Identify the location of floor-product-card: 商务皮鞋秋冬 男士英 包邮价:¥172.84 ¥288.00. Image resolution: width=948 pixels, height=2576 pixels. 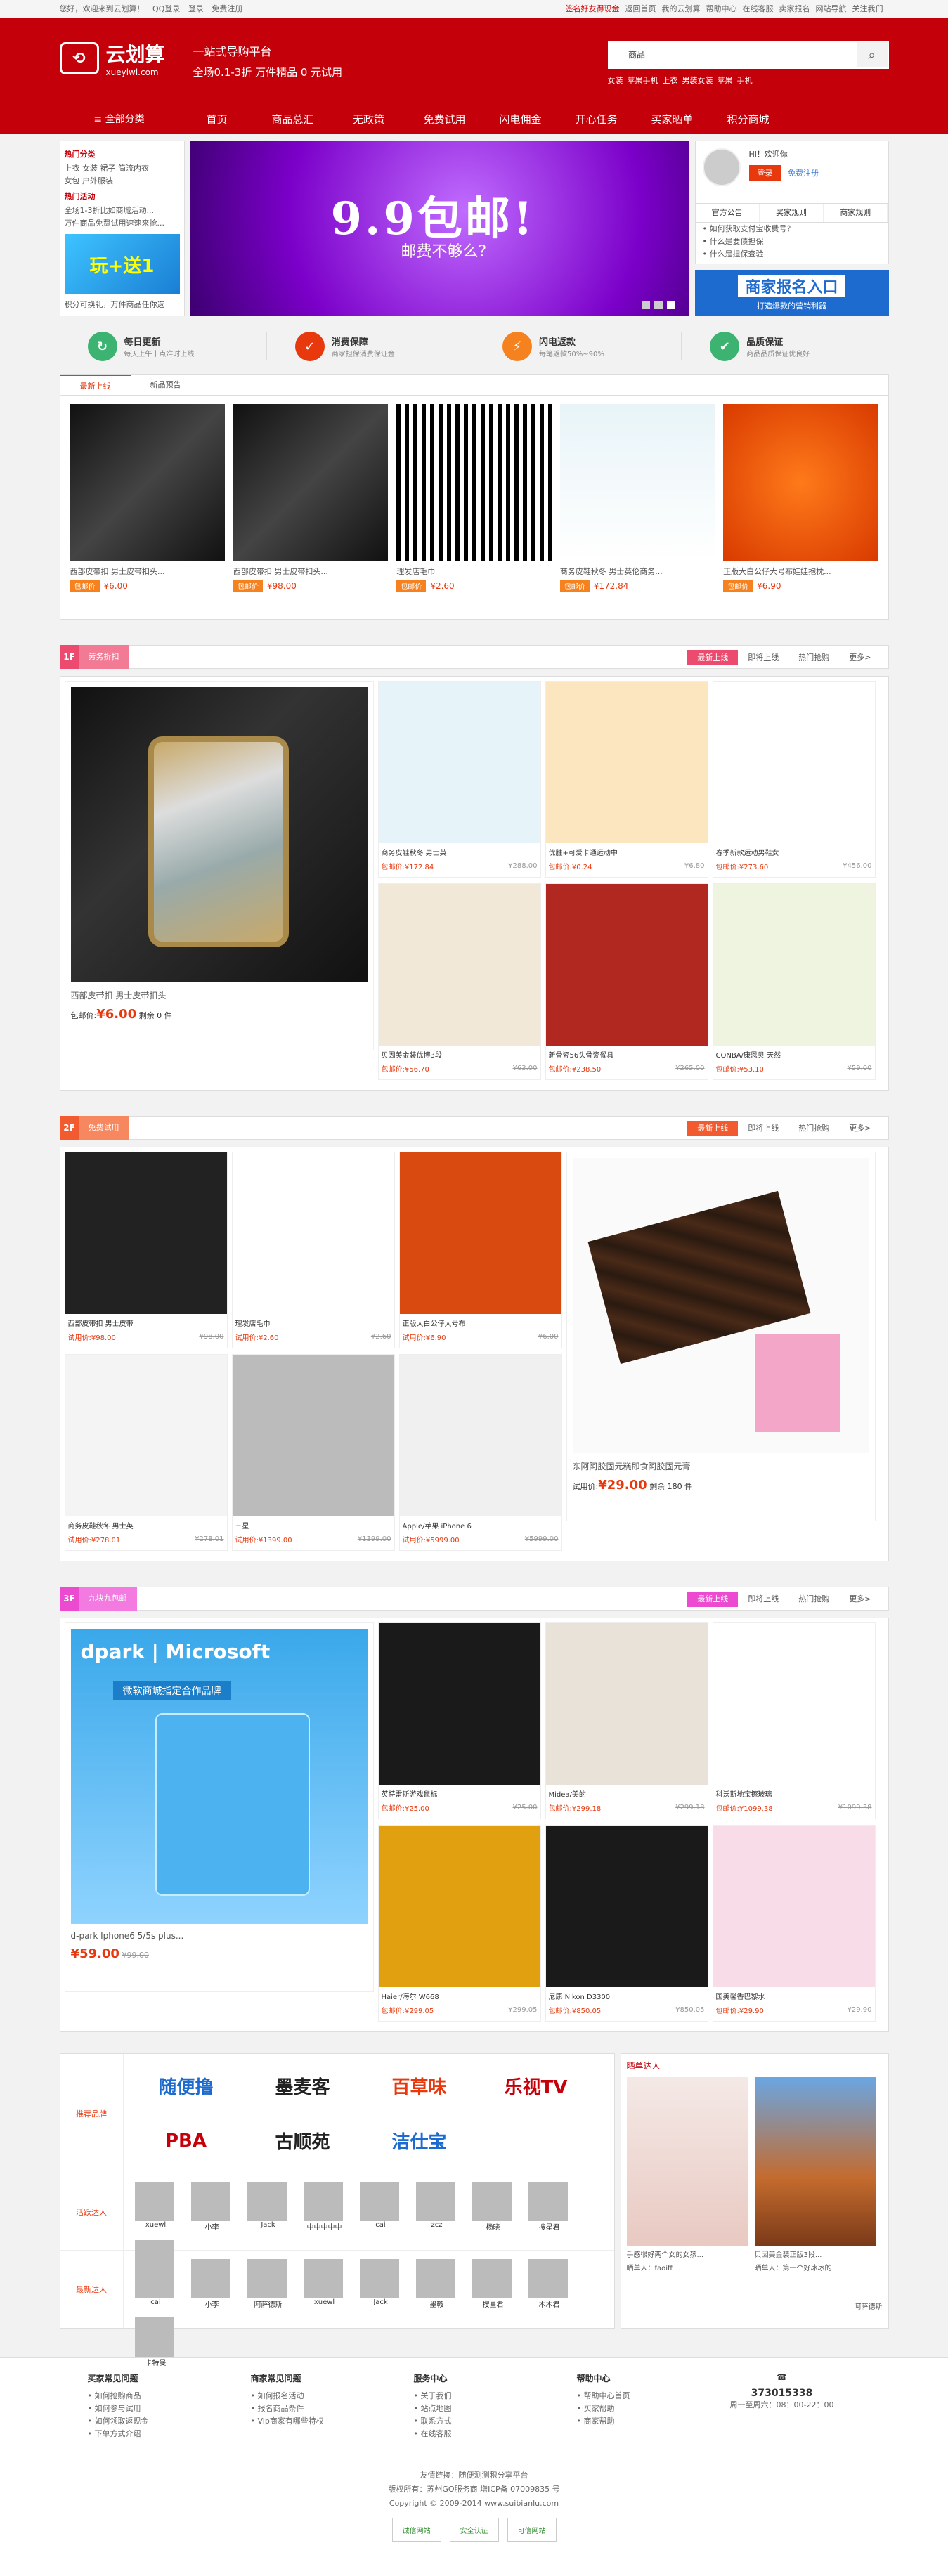
(459, 779).